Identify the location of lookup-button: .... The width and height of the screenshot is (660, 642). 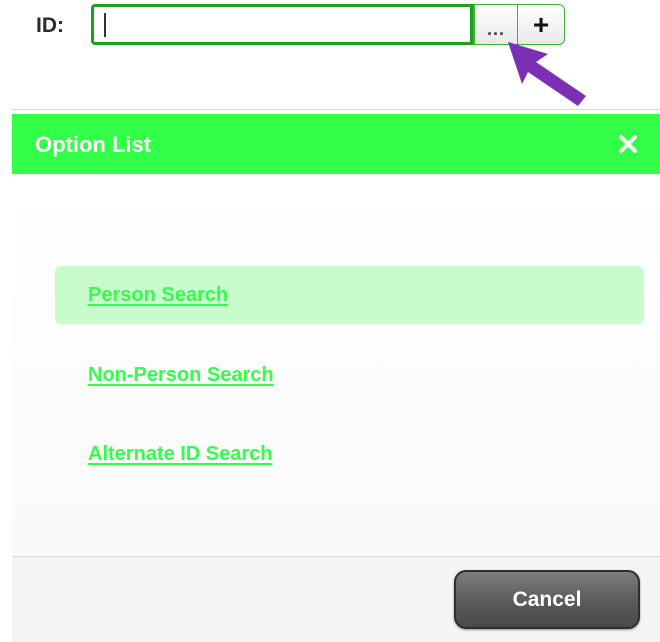
(495, 24).